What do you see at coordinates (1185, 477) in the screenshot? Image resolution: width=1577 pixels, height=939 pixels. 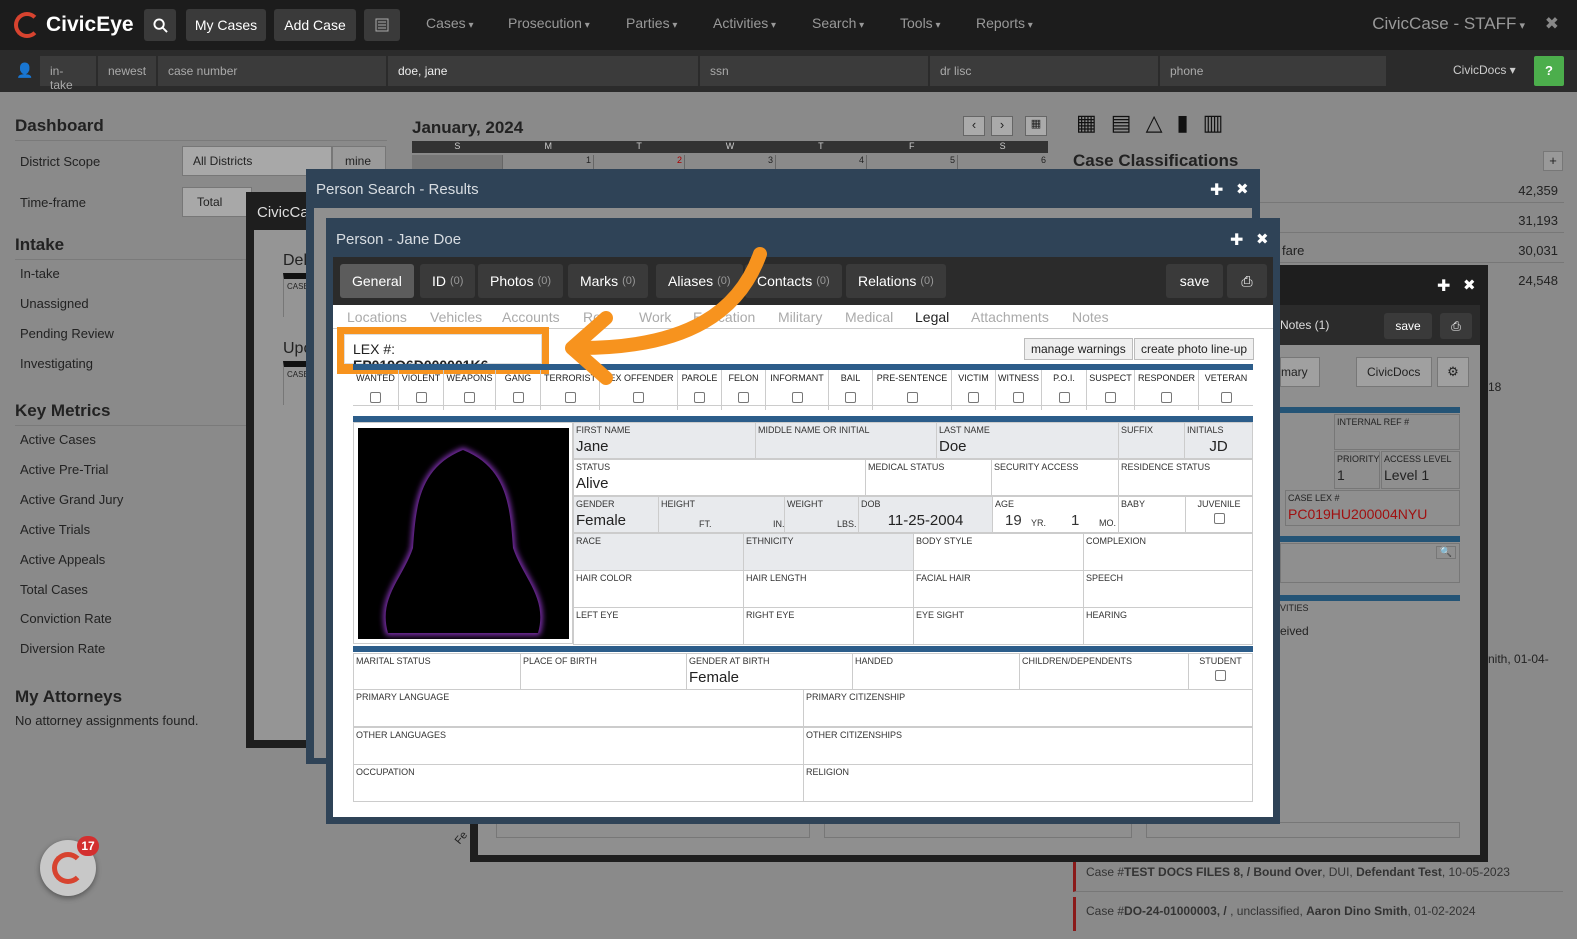 I see `residence-status-field: RESIDENCE STATUS` at bounding box center [1185, 477].